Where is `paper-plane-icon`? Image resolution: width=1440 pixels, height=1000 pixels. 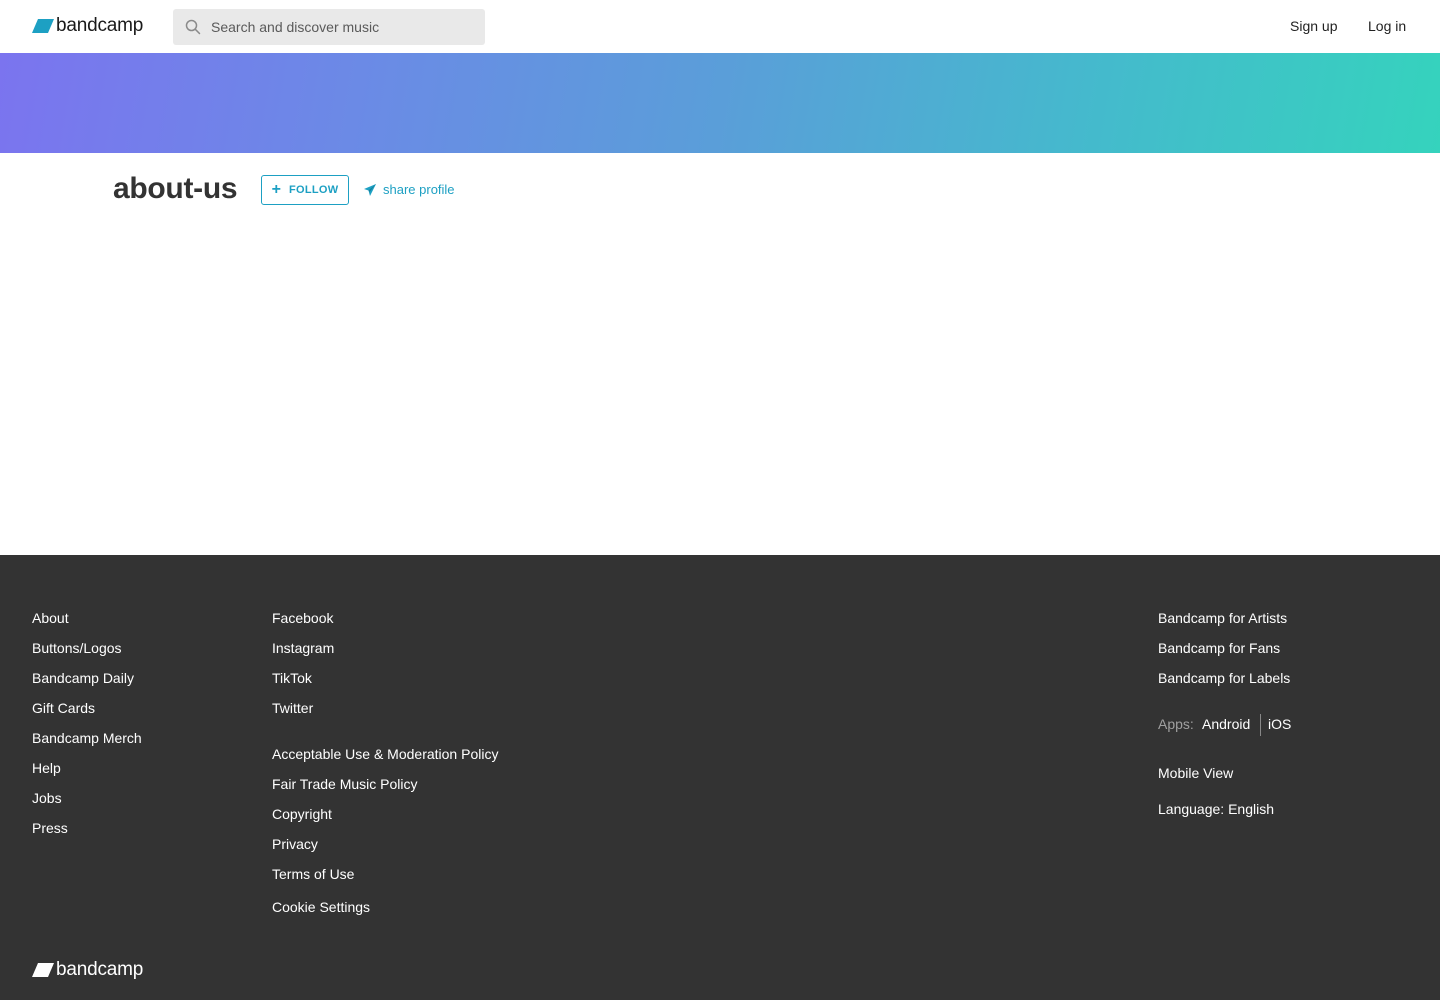 paper-plane-icon is located at coordinates (370, 189).